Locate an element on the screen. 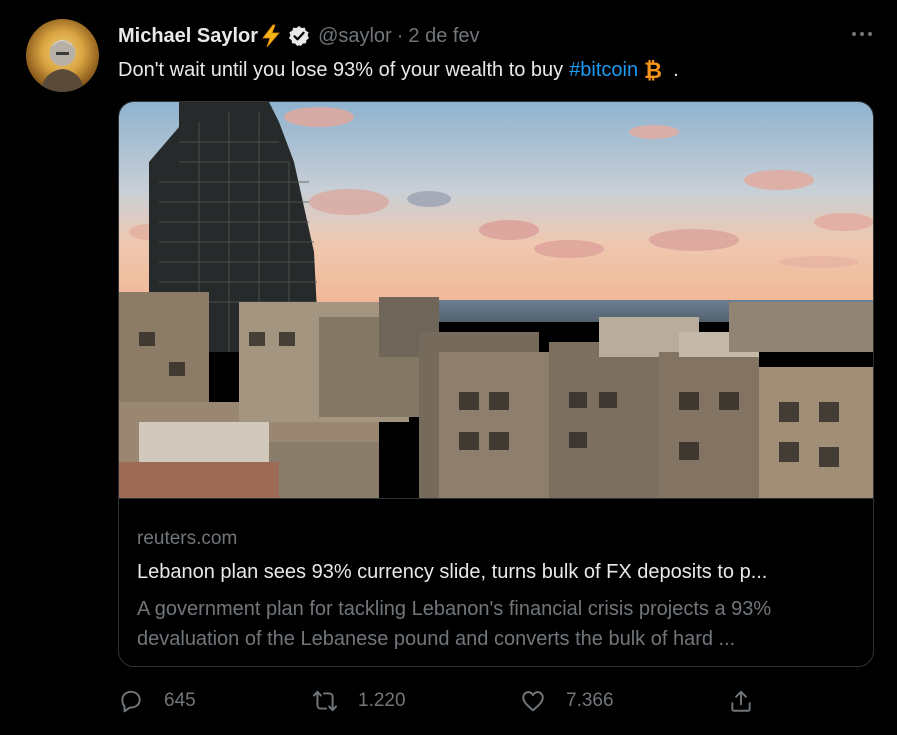  heart-icon is located at coordinates (533, 701).